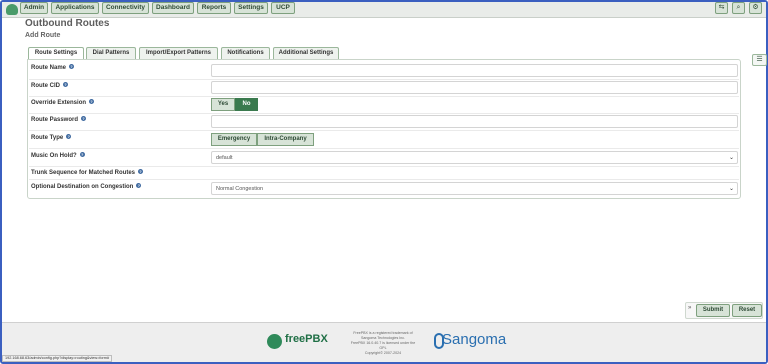 This screenshot has width=768, height=364. I want to click on nav-connectivity: Connectivity, so click(125, 8).